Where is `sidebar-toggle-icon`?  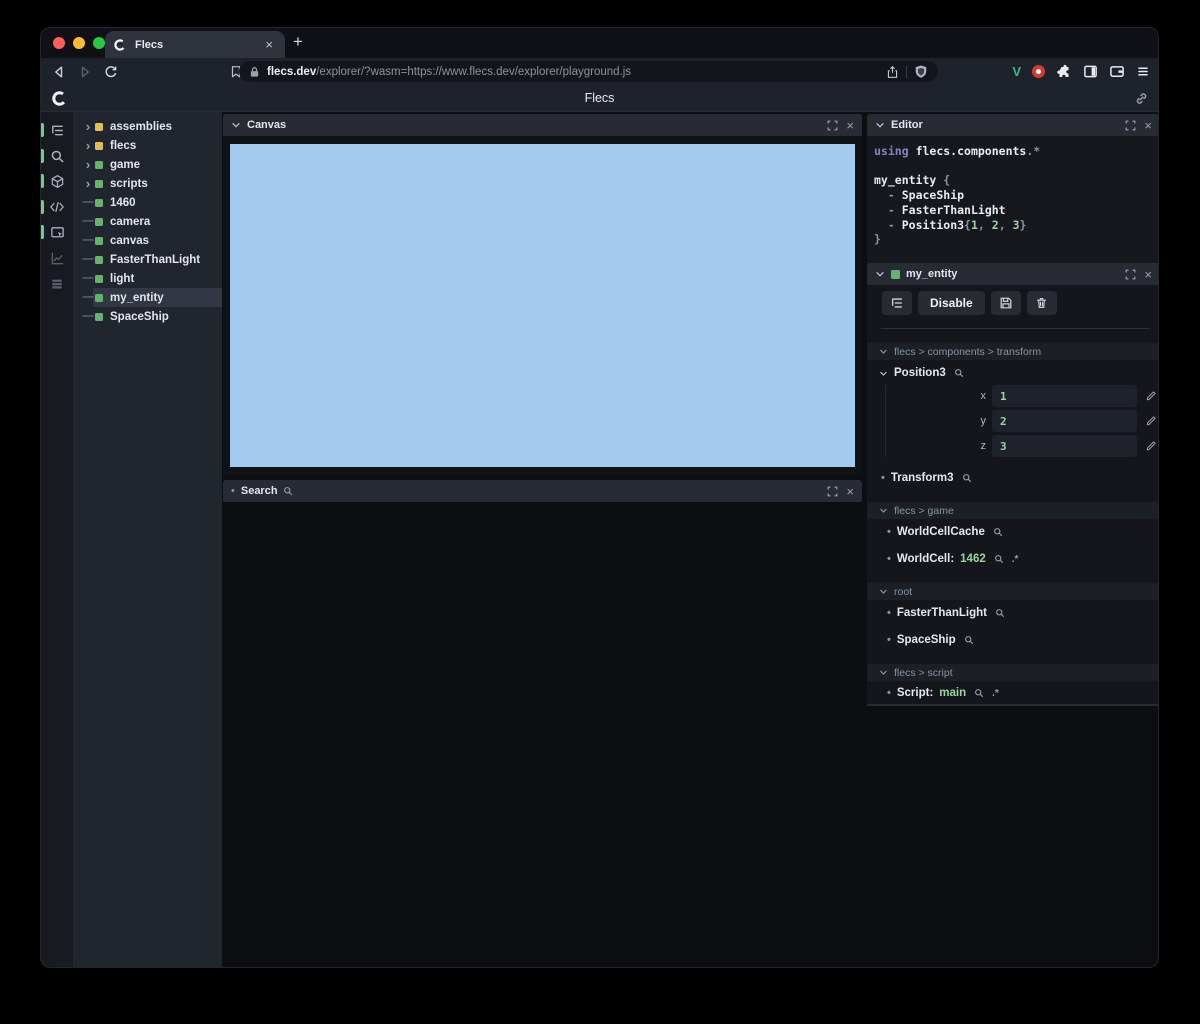
sidebar-toggle-icon is located at coordinates (1090, 71).